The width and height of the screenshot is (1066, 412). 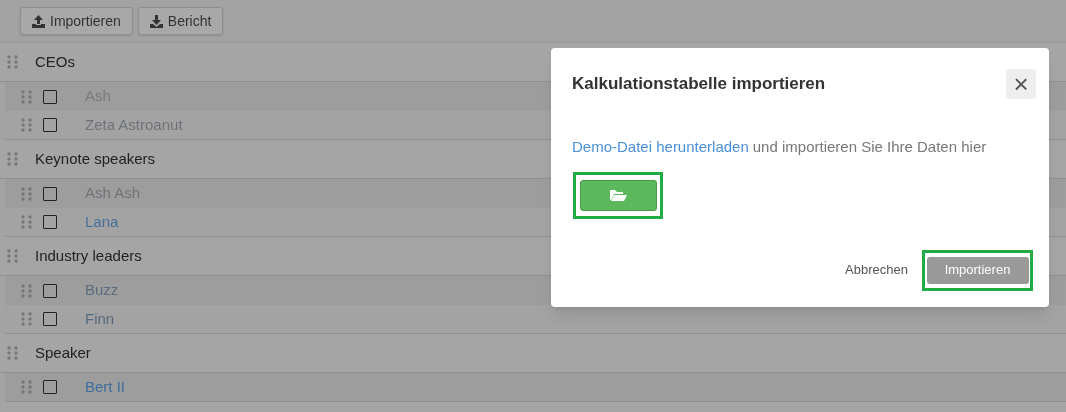 I want to click on upload-icon, so click(x=38, y=21).